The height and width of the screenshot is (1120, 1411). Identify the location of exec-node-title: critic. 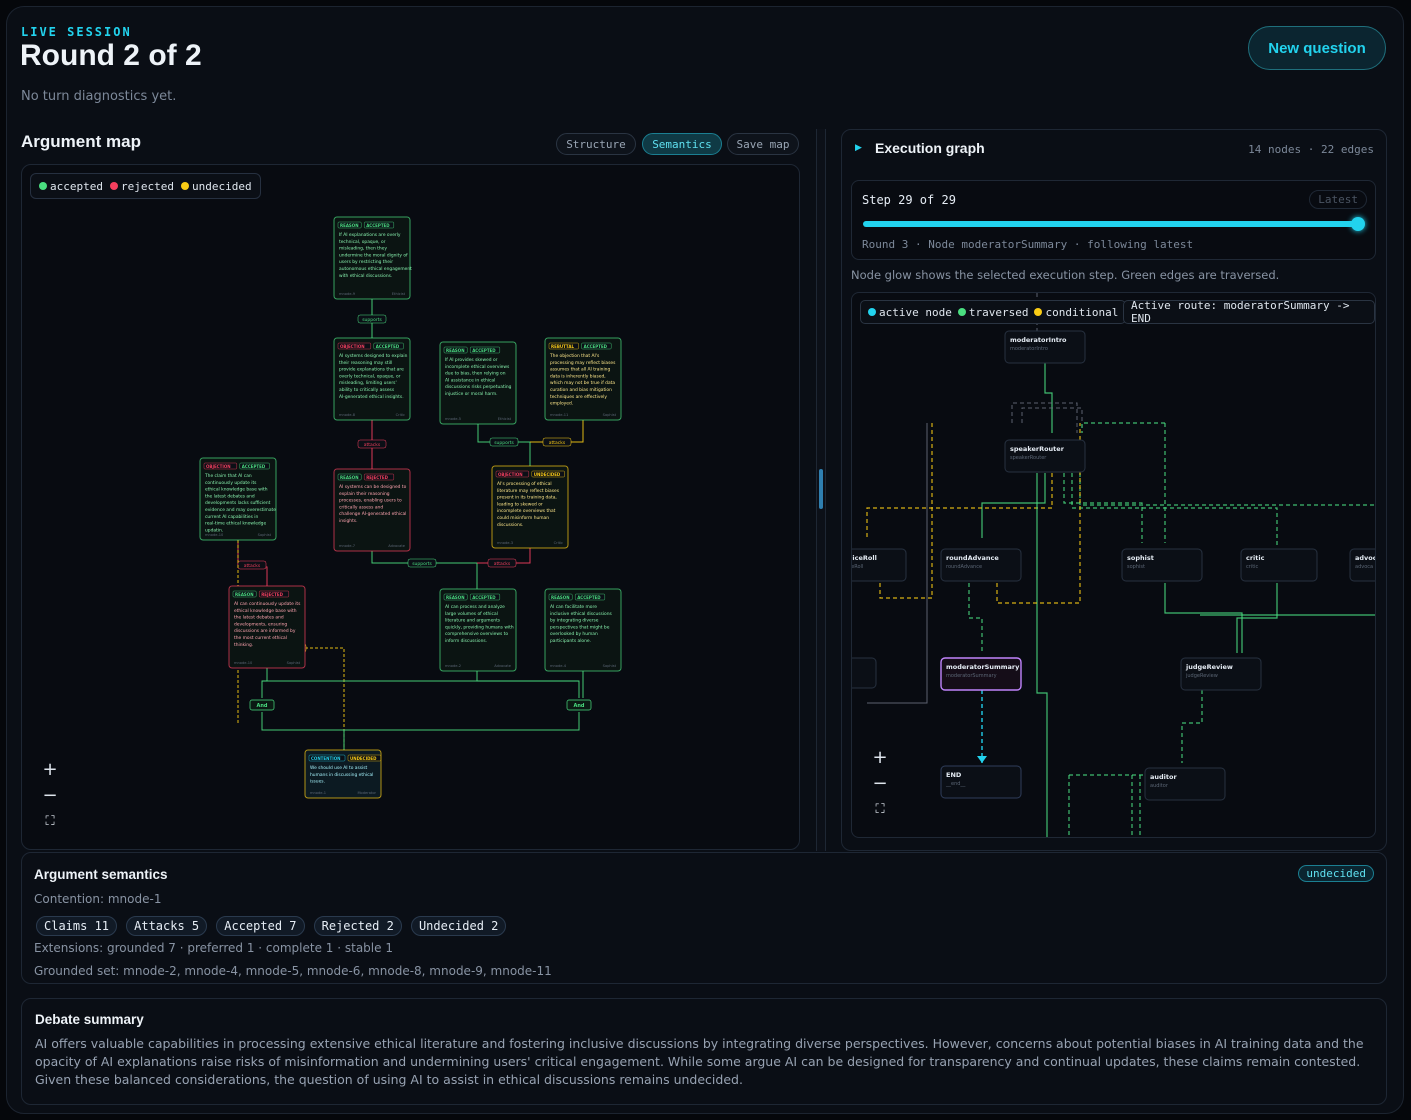
(1255, 558).